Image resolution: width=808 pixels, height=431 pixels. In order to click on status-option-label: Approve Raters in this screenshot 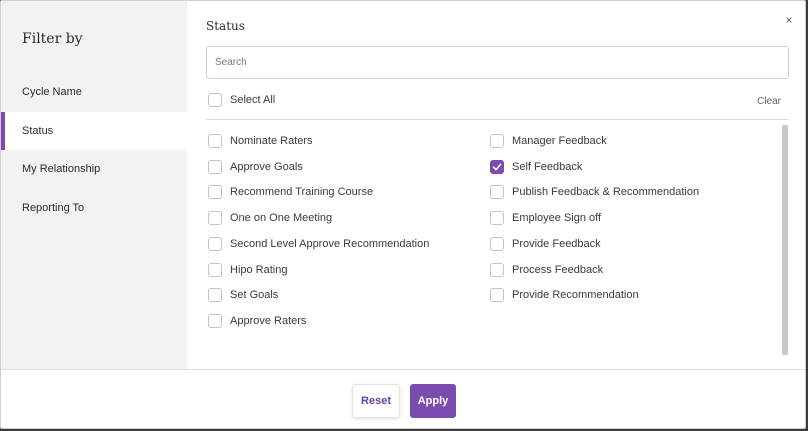, I will do `click(268, 320)`.